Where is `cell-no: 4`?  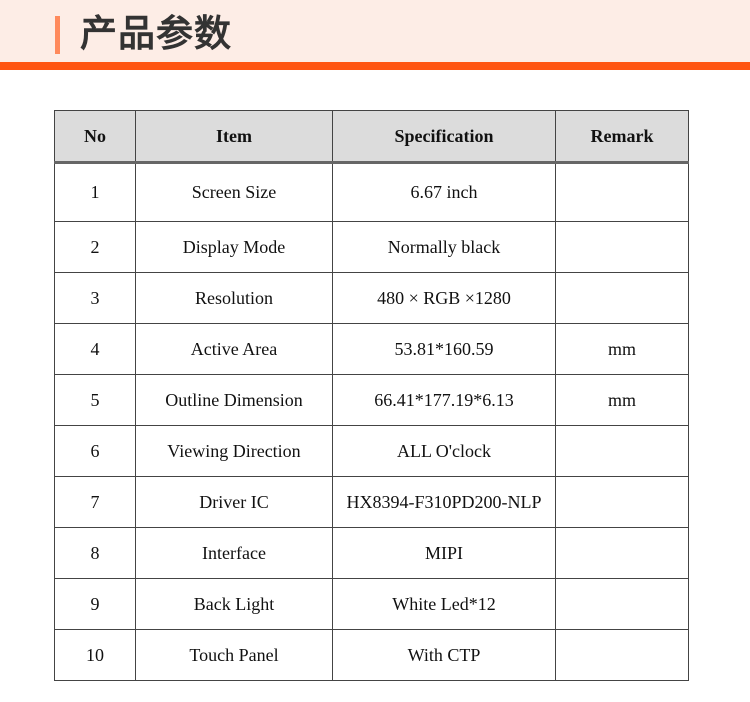
cell-no: 4 is located at coordinates (95, 349).